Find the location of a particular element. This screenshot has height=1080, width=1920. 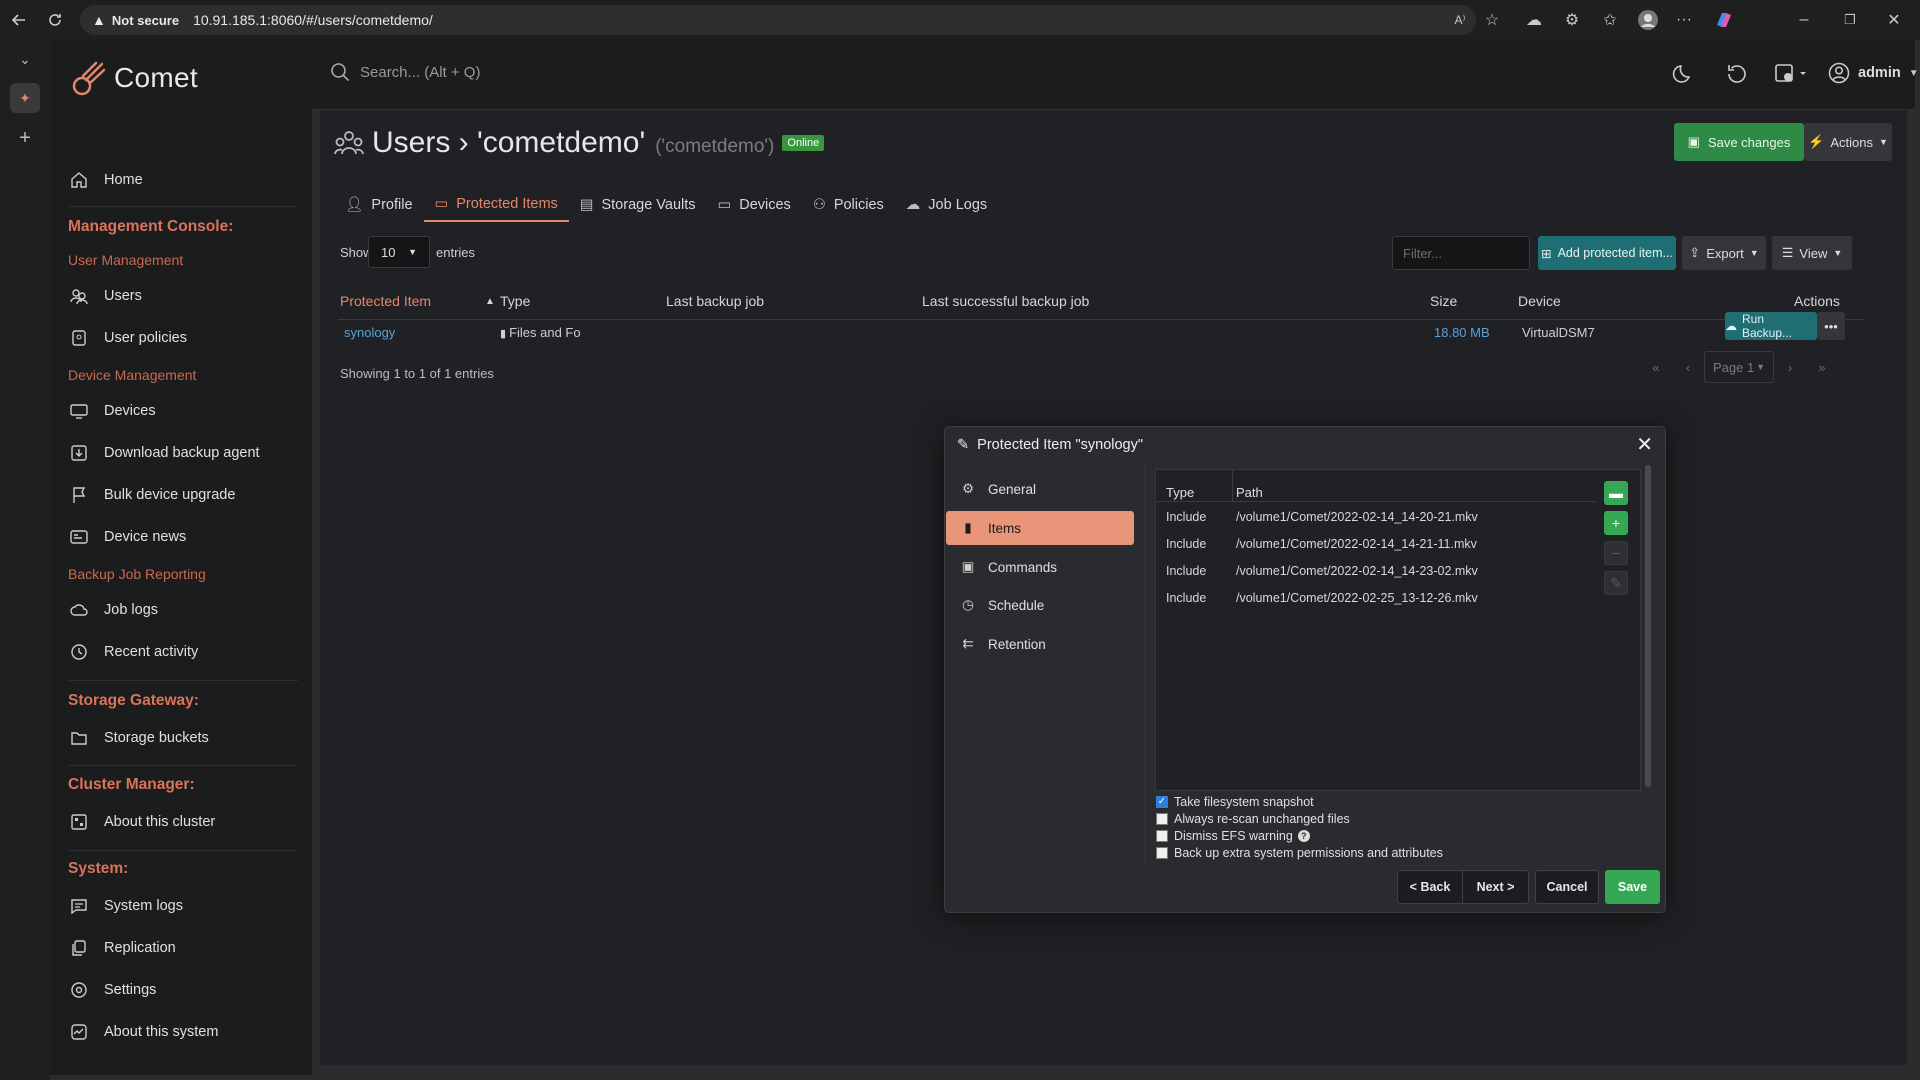

browse-folder-icon: ▬ is located at coordinates (1616, 493).